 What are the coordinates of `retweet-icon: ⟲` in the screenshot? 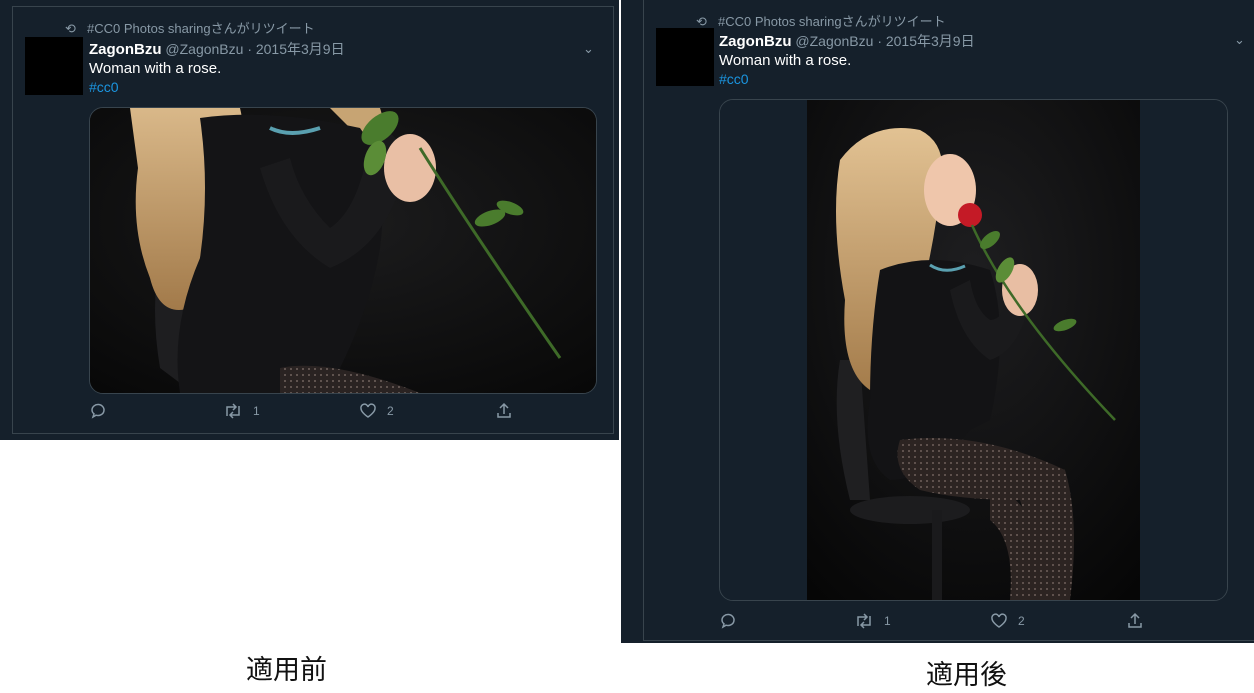 It's located at (70, 28).